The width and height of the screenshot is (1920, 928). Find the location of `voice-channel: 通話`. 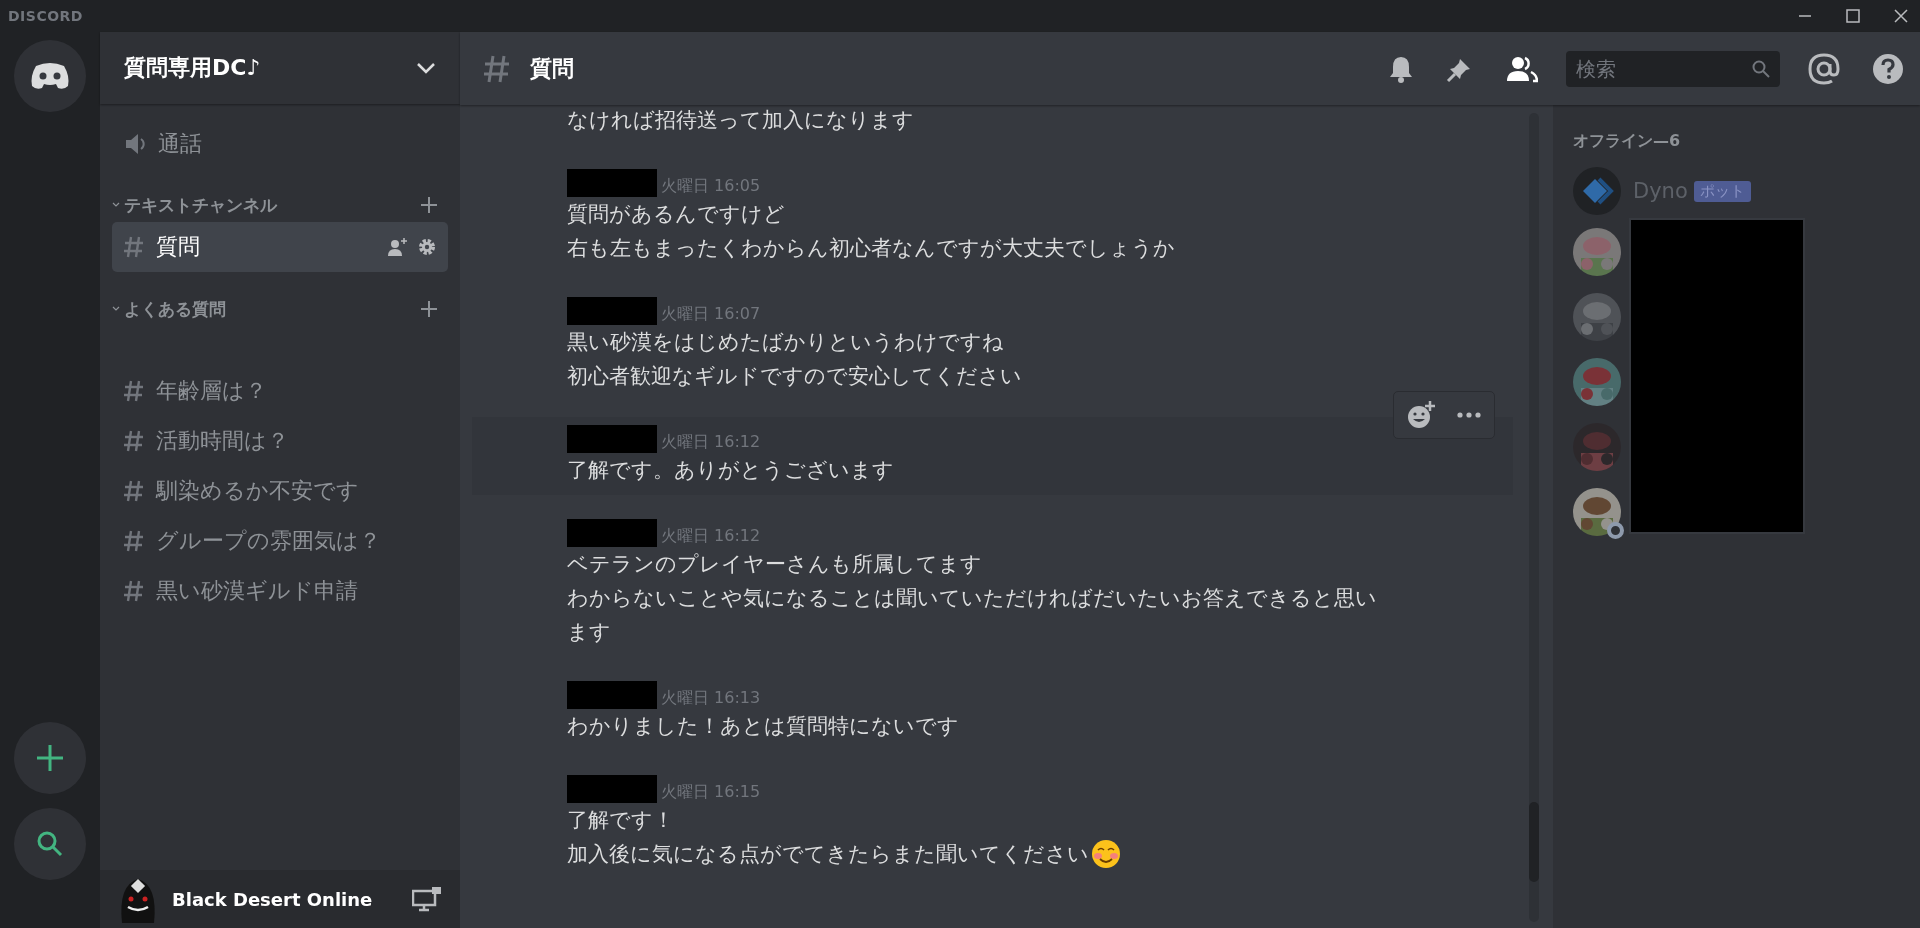

voice-channel: 通話 is located at coordinates (280, 144).